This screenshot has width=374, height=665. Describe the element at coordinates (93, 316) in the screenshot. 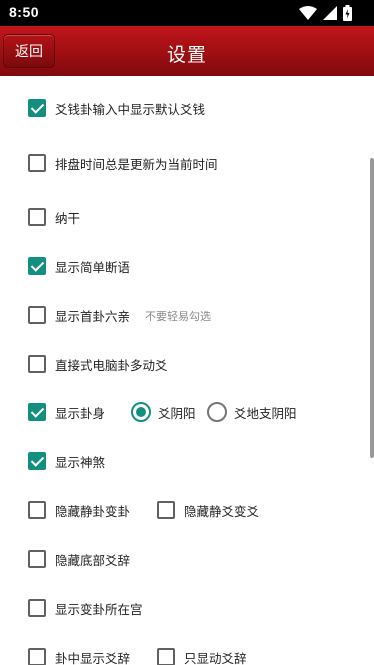

I see `first-hexagram-relatives-label: 显示首卦六亲` at that location.